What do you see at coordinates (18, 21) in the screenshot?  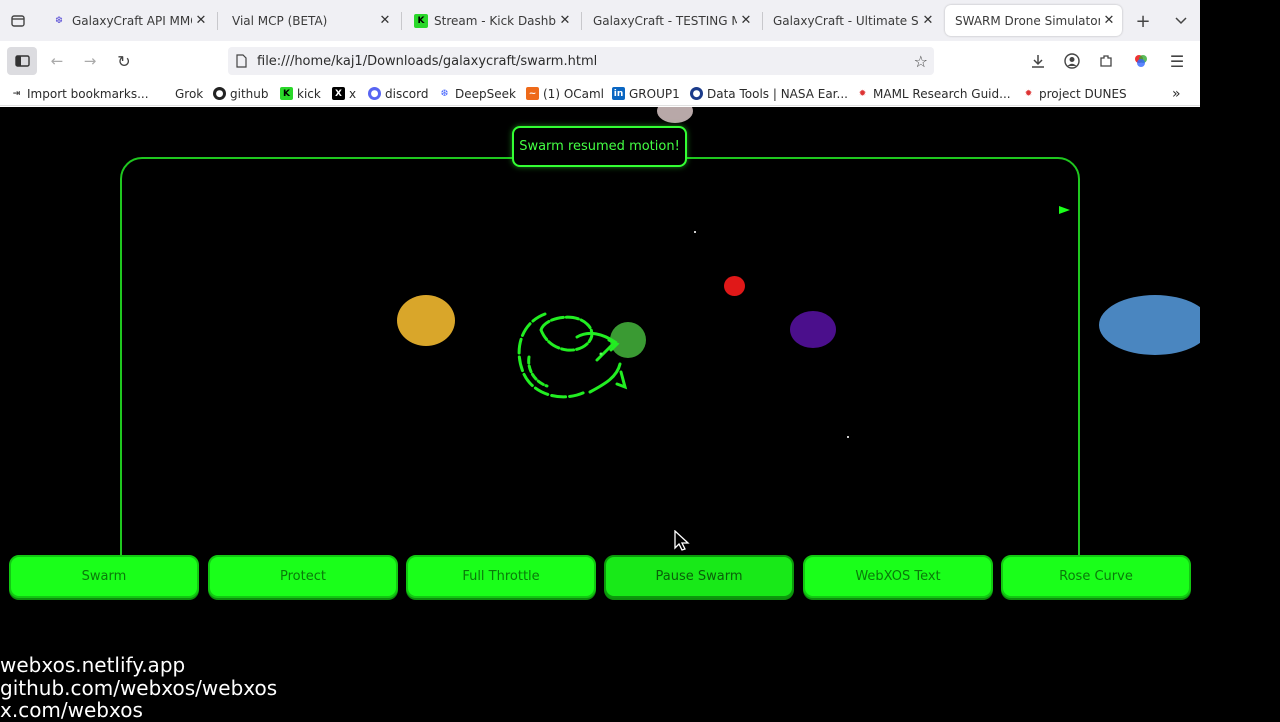 I see `tab-overview-icon` at bounding box center [18, 21].